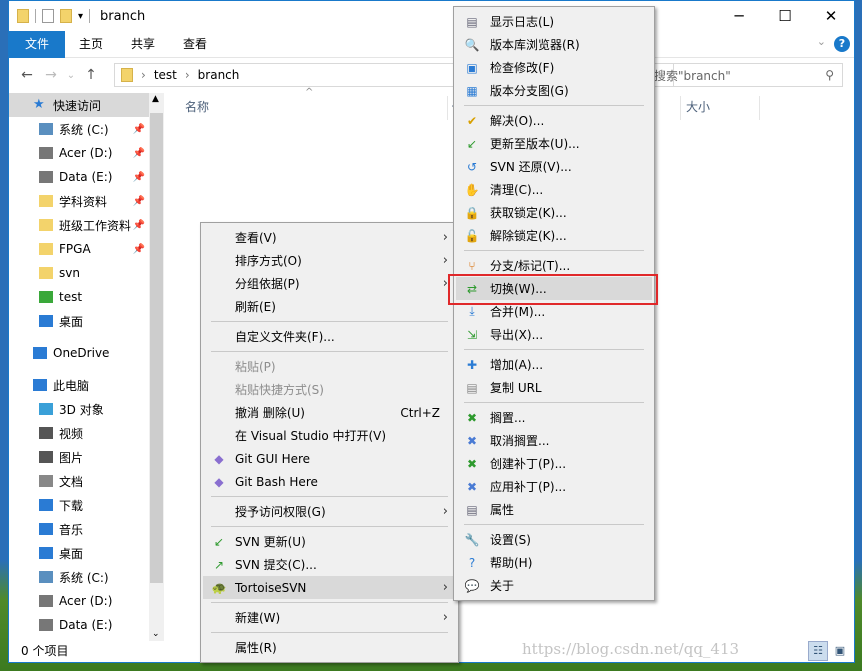  I want to click on large-icons-view-button: ▣, so click(840, 651).